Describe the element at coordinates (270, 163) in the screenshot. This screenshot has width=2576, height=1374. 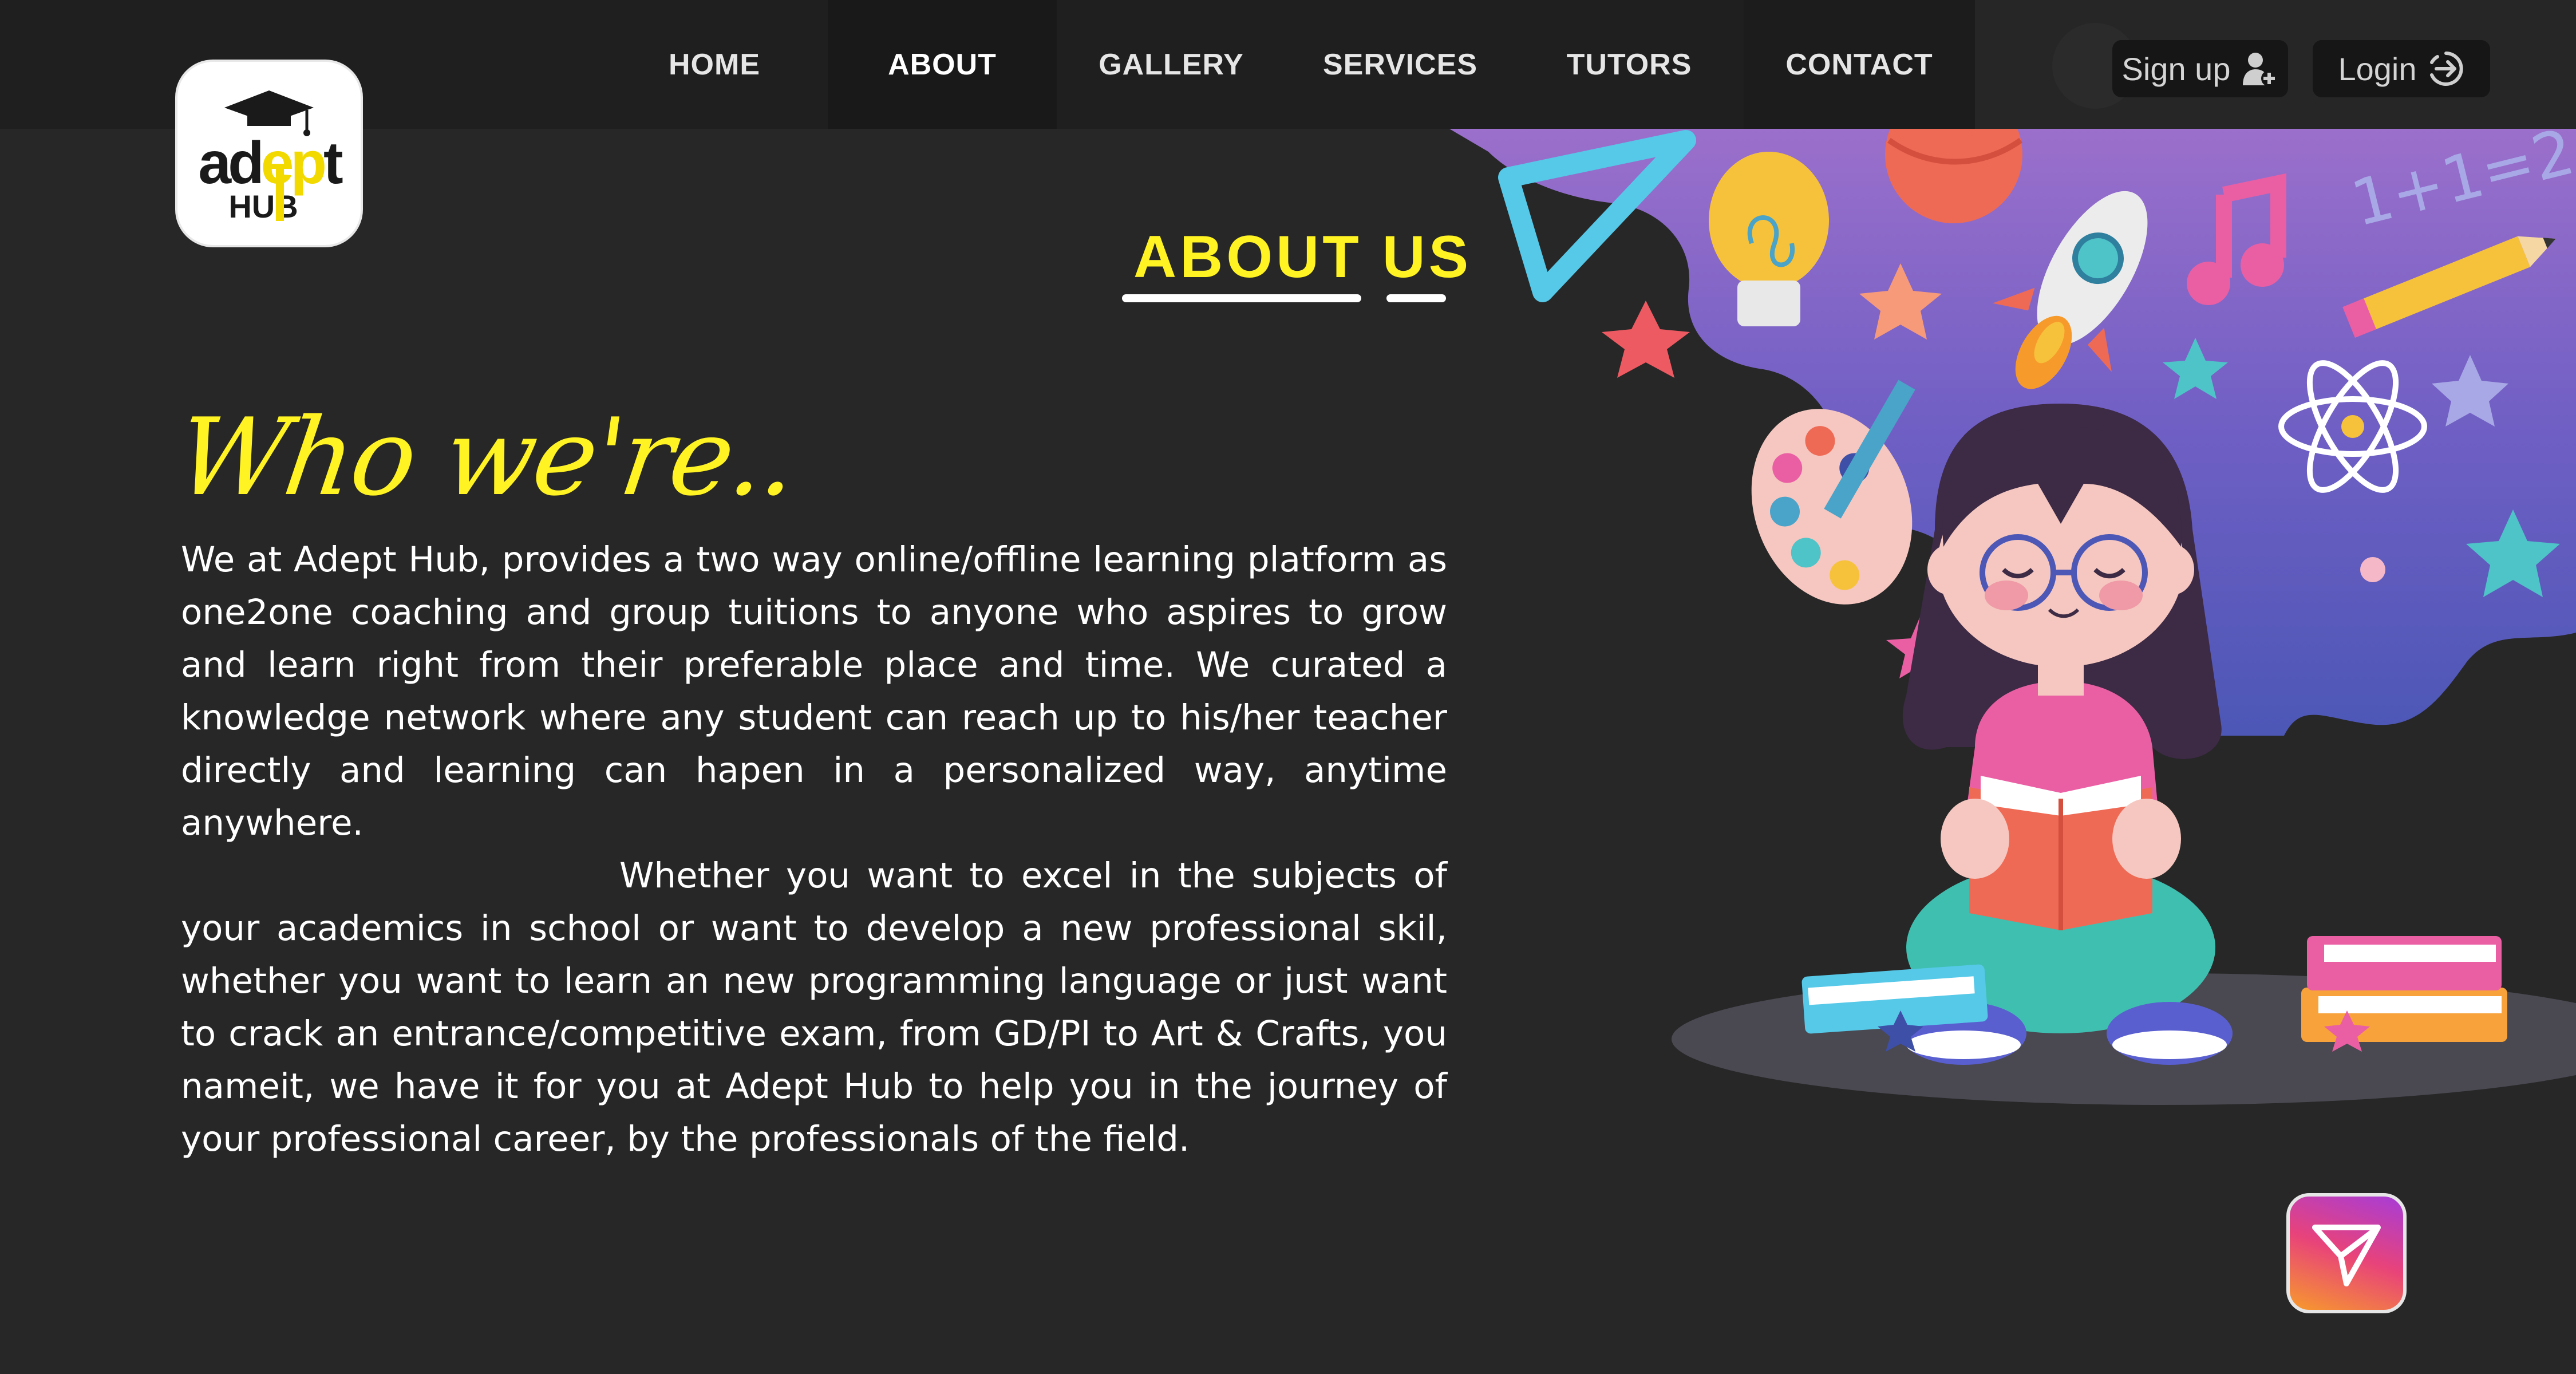
I see `svg-text: adept` at that location.